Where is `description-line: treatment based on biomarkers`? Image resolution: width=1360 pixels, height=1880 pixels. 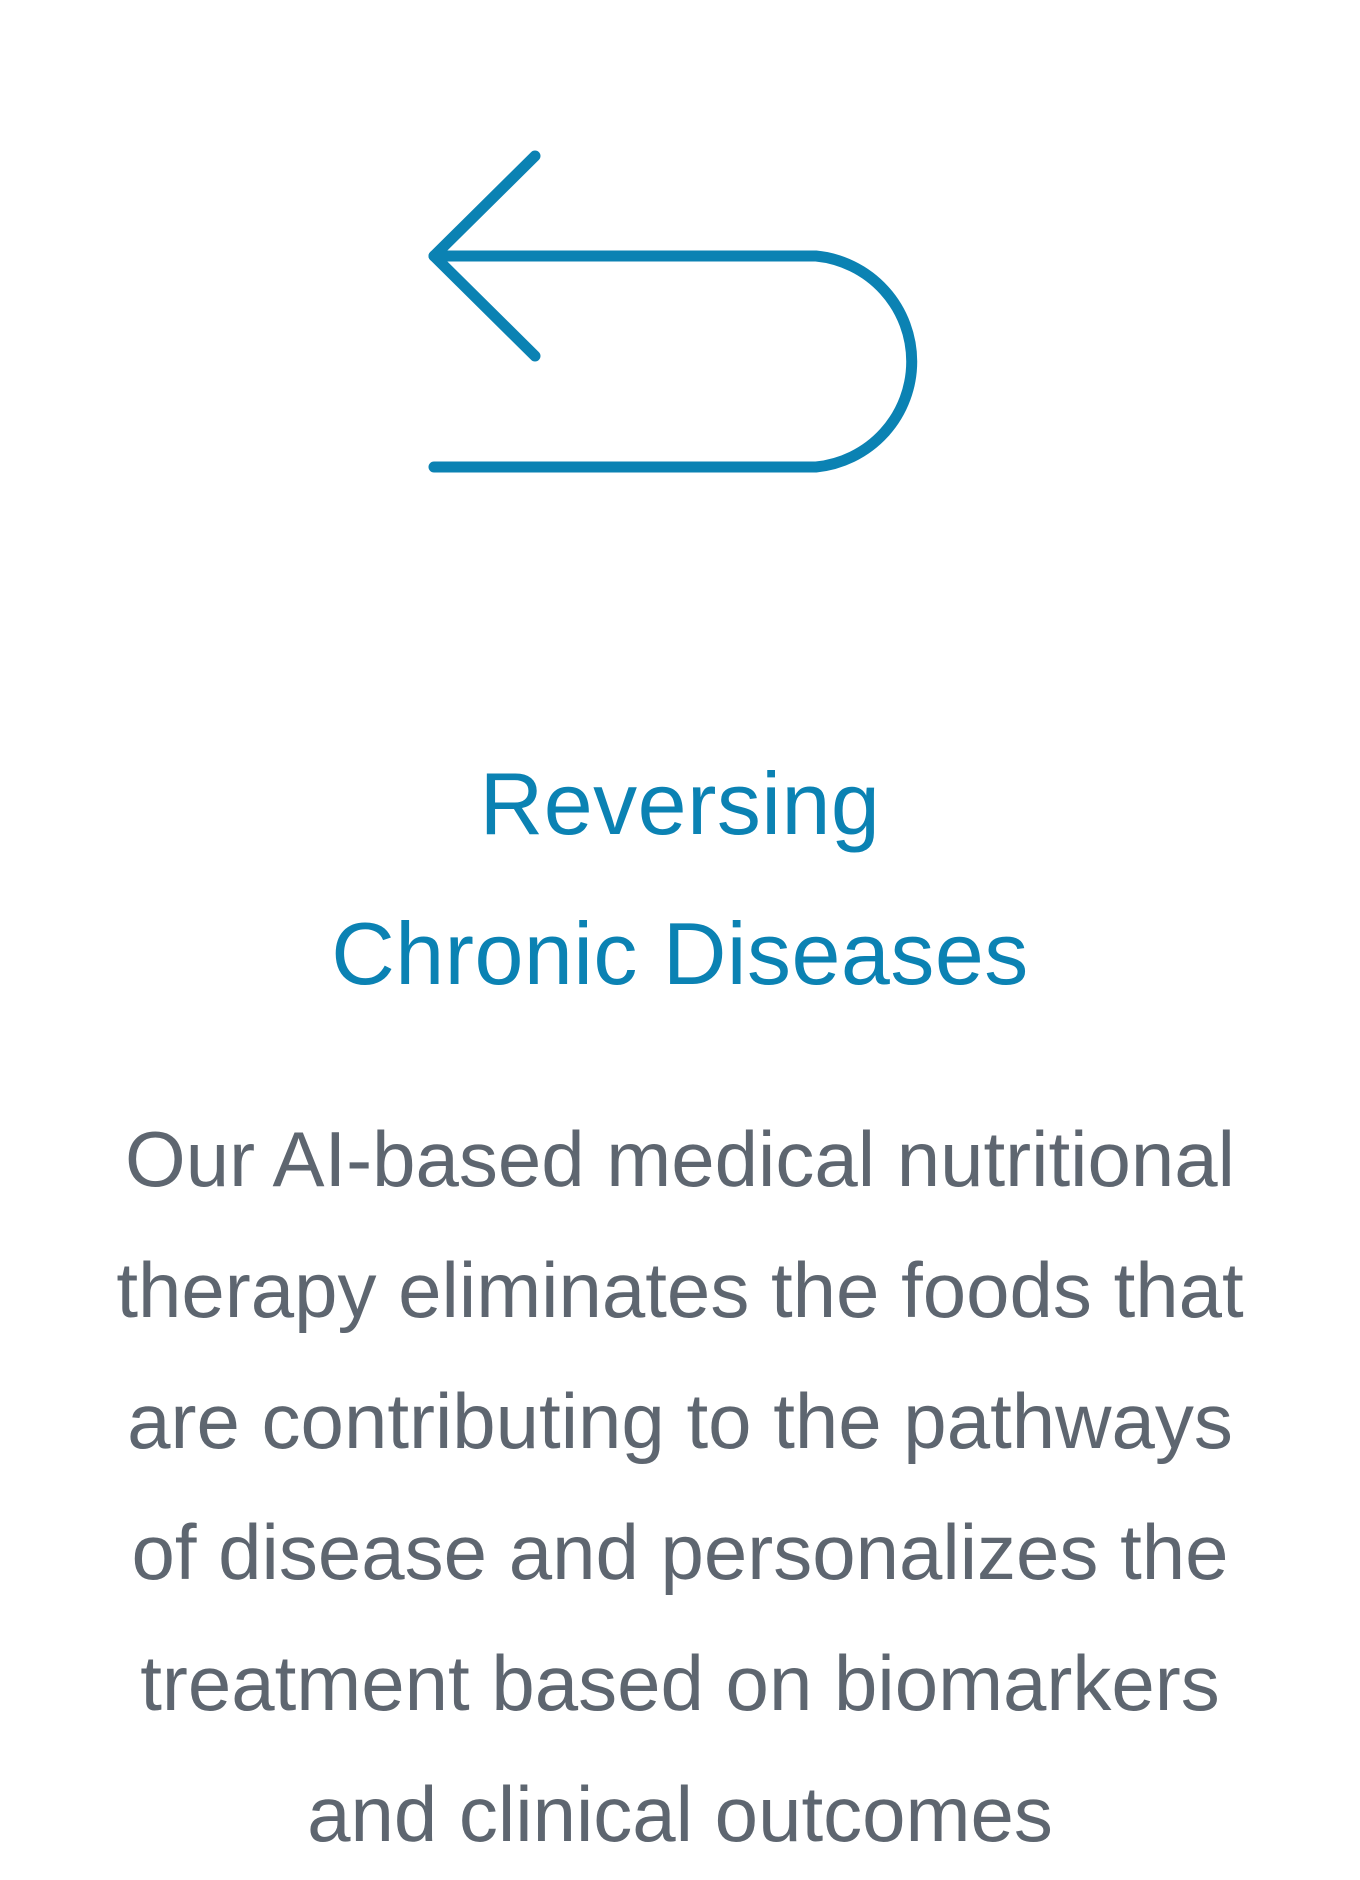
description-line: treatment based on biomarkers is located at coordinates (680, 1683).